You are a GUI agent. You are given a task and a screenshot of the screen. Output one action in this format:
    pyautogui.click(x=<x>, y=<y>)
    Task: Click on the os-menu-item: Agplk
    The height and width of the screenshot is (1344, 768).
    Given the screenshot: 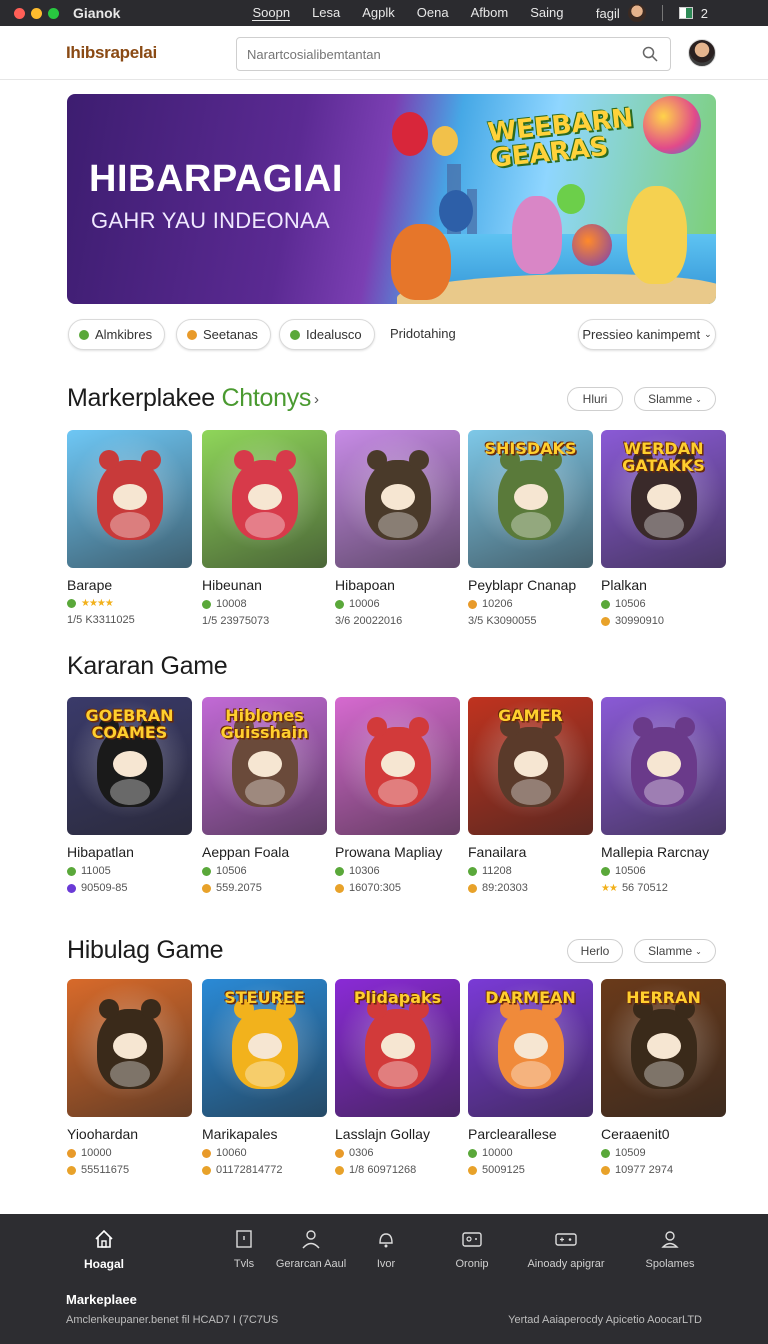 What is the action you would take?
    pyautogui.click(x=378, y=13)
    